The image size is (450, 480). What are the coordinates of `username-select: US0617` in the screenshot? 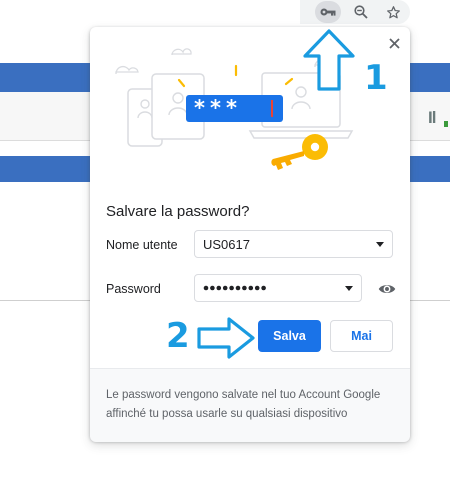 It's located at (293, 244).